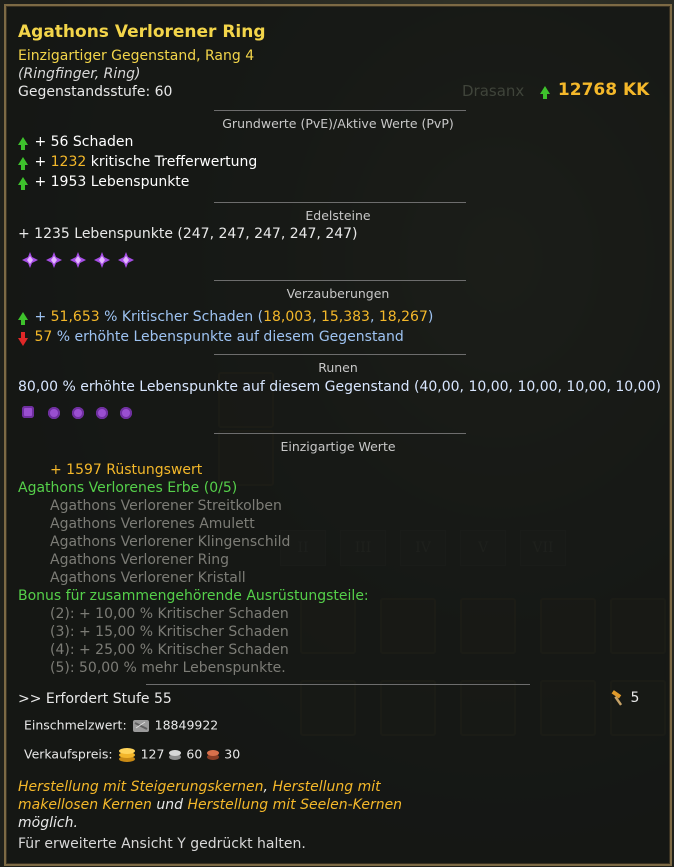 The width and height of the screenshot is (674, 867). What do you see at coordinates (175, 755) in the screenshot?
I see `silver-coin-icon` at bounding box center [175, 755].